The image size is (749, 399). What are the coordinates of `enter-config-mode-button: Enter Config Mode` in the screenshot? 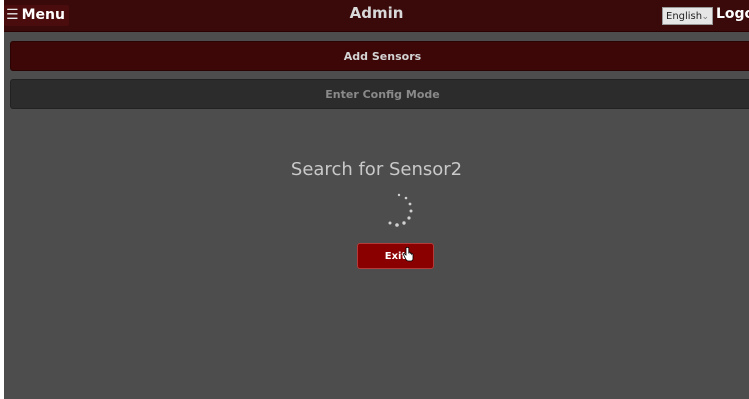 It's located at (379, 94).